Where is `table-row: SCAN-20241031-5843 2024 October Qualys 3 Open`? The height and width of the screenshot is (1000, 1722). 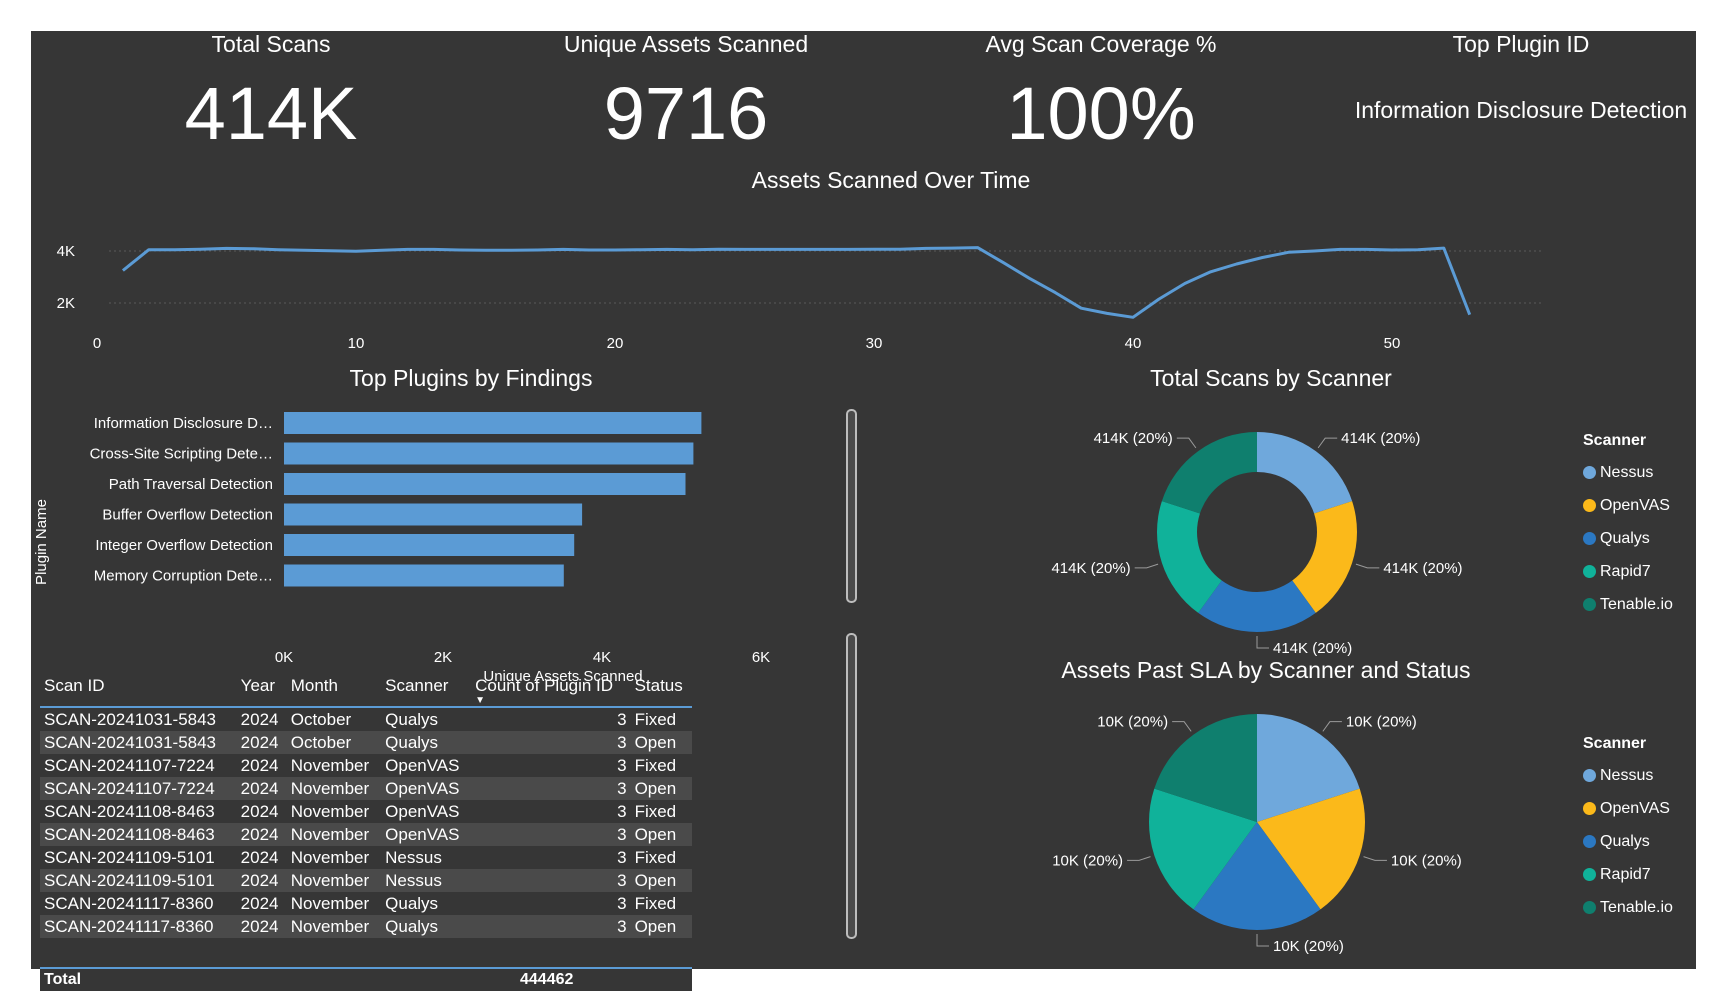
table-row: SCAN-20241031-5843 2024 October Qualys 3 Open is located at coordinates (366, 742).